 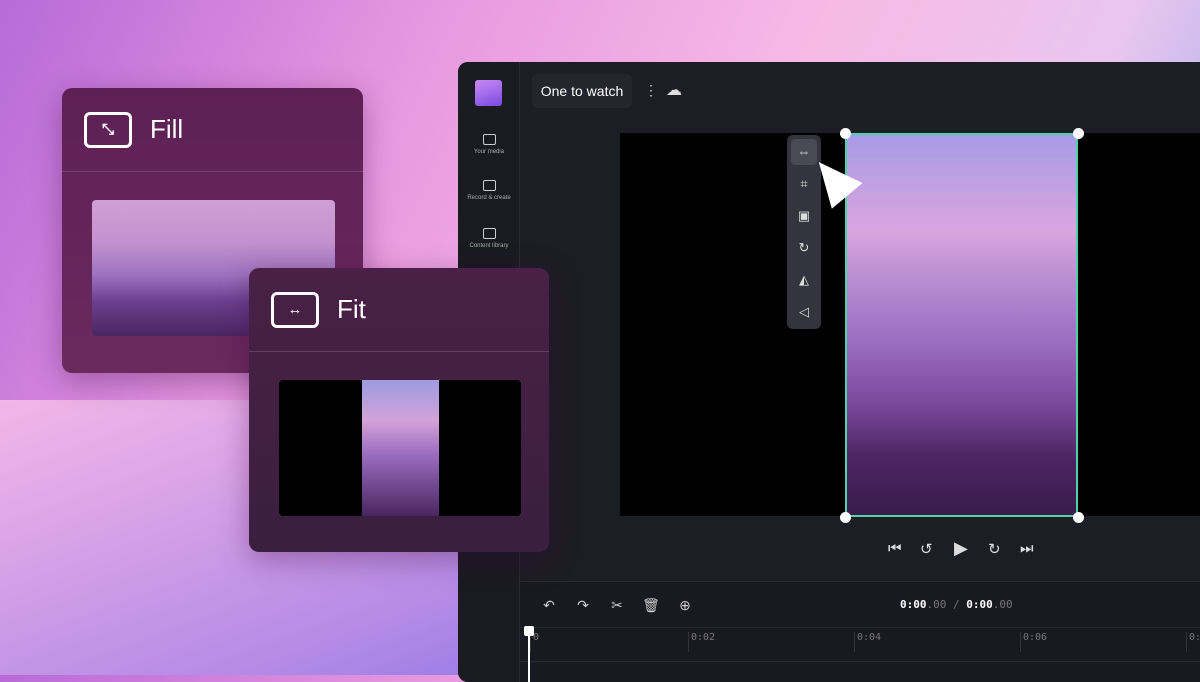 What do you see at coordinates (701, 642) in the screenshot?
I see `tick-label: 0:02` at bounding box center [701, 642].